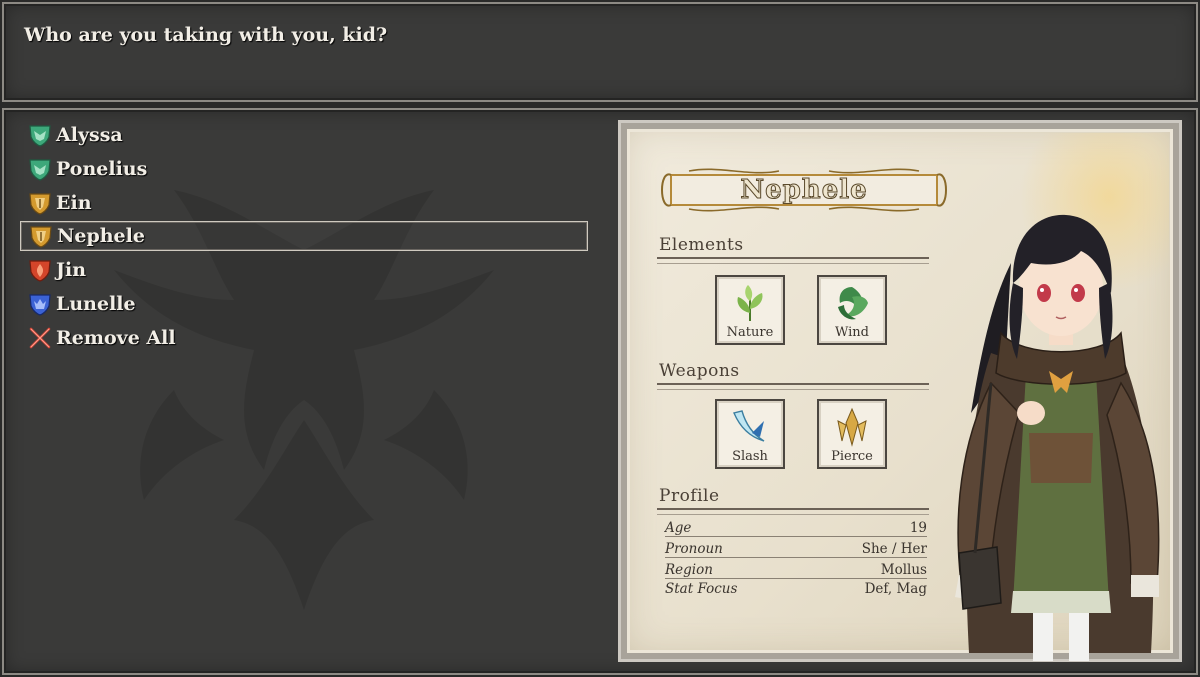 The height and width of the screenshot is (677, 1200). What do you see at coordinates (74, 202) in the screenshot?
I see `party-item-label: Ein` at bounding box center [74, 202].